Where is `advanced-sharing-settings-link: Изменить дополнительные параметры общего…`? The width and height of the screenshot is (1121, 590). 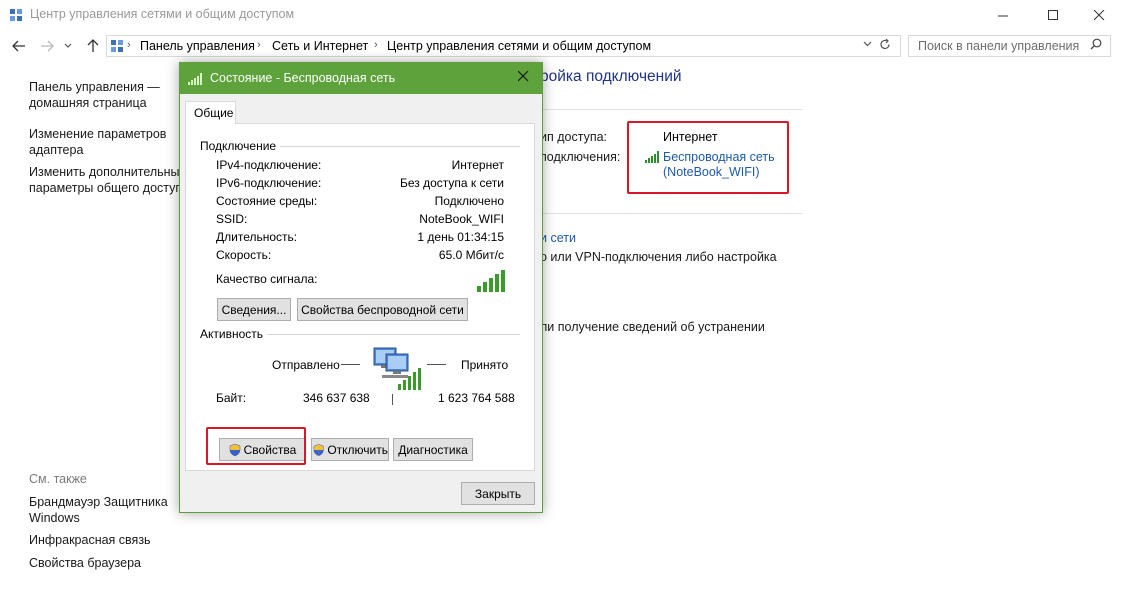 advanced-sharing-settings-link: Изменить дополнительные параметры общего… is located at coordinates (109, 180).